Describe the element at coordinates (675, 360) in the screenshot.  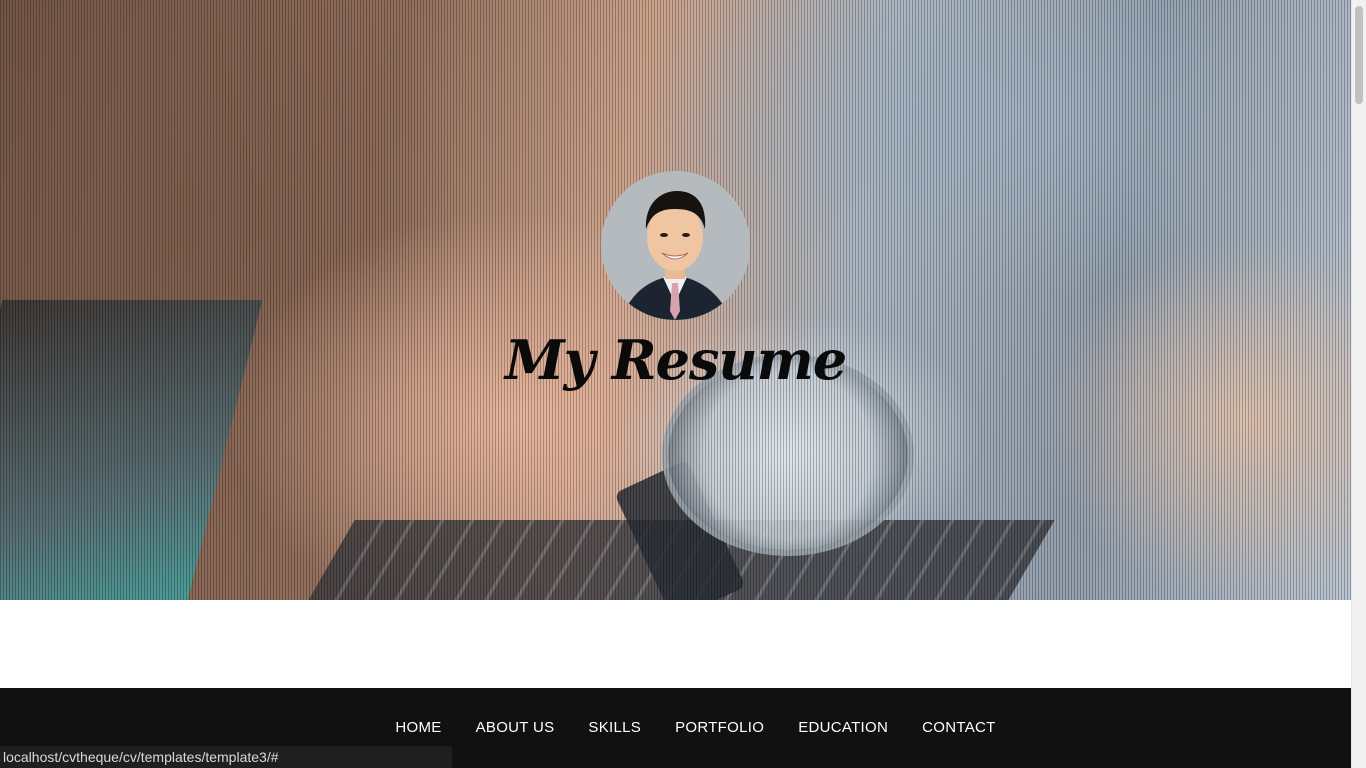
I see `page-title: My Resume` at that location.